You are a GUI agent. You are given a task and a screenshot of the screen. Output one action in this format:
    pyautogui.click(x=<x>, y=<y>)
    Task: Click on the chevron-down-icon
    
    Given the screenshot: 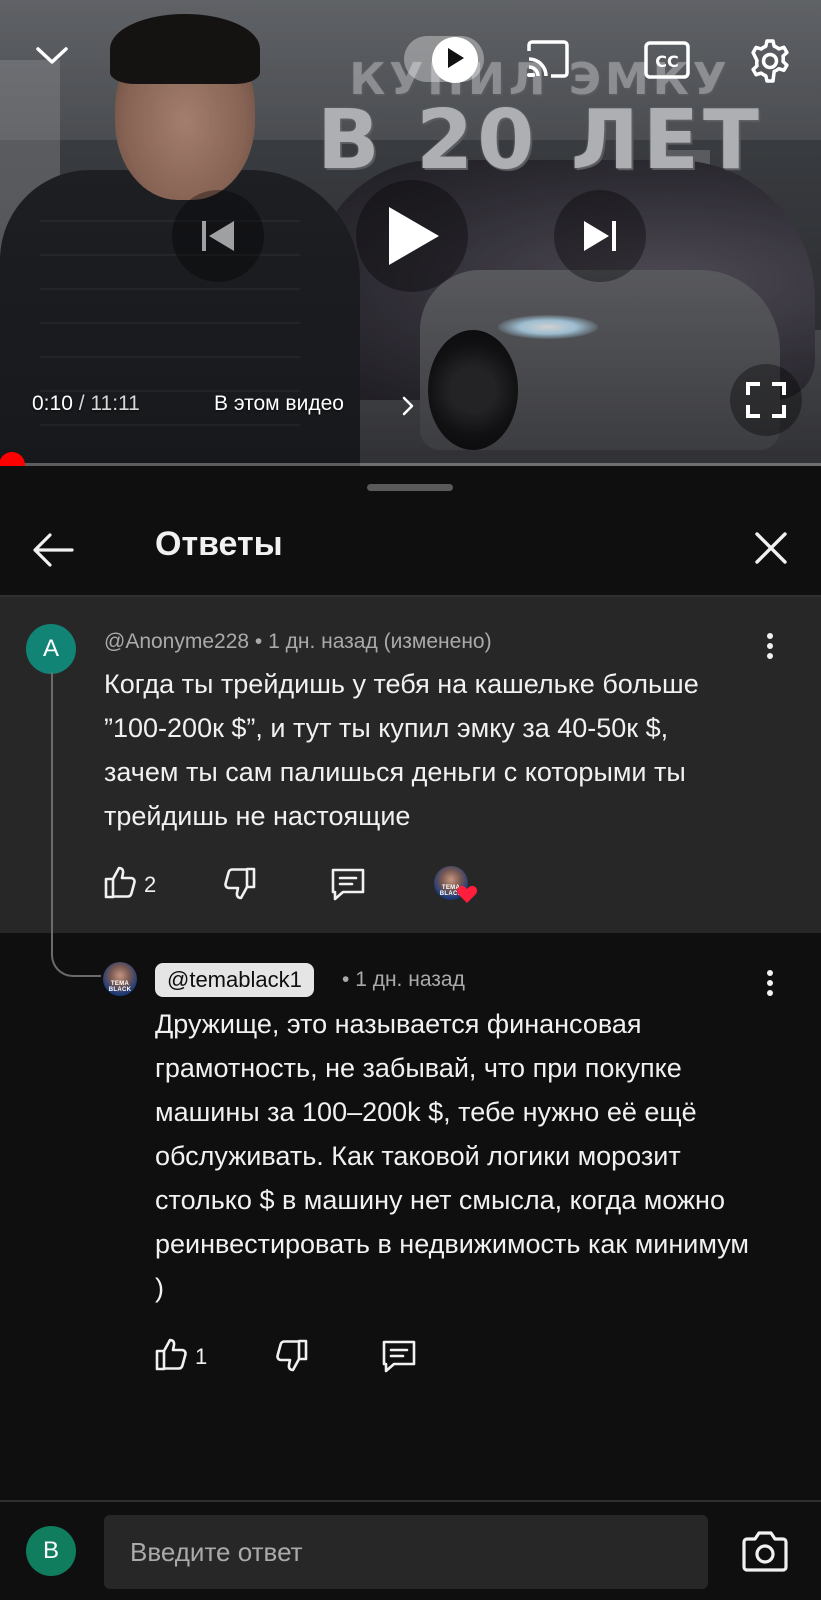 What is the action you would take?
    pyautogui.click(x=52, y=56)
    